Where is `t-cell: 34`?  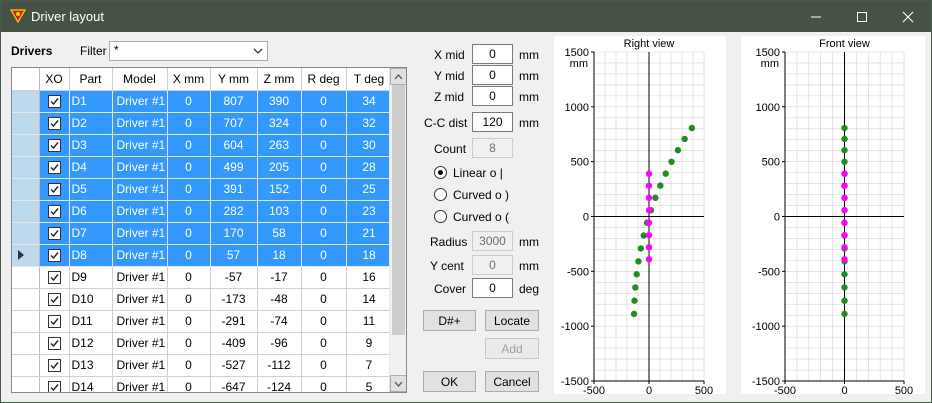
t-cell: 34 is located at coordinates (369, 101).